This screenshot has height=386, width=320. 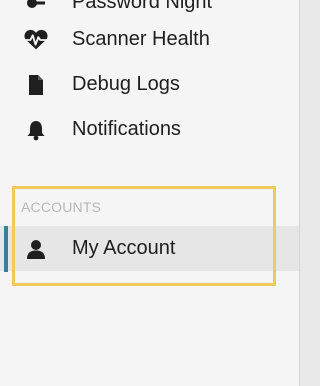 I want to click on sidebar-item-label: Debug Logs, so click(x=126, y=84).